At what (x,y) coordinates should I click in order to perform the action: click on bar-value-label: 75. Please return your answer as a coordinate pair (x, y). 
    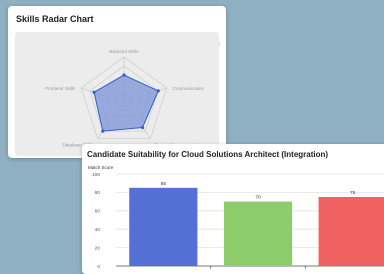
    Looking at the image, I should click on (353, 193).